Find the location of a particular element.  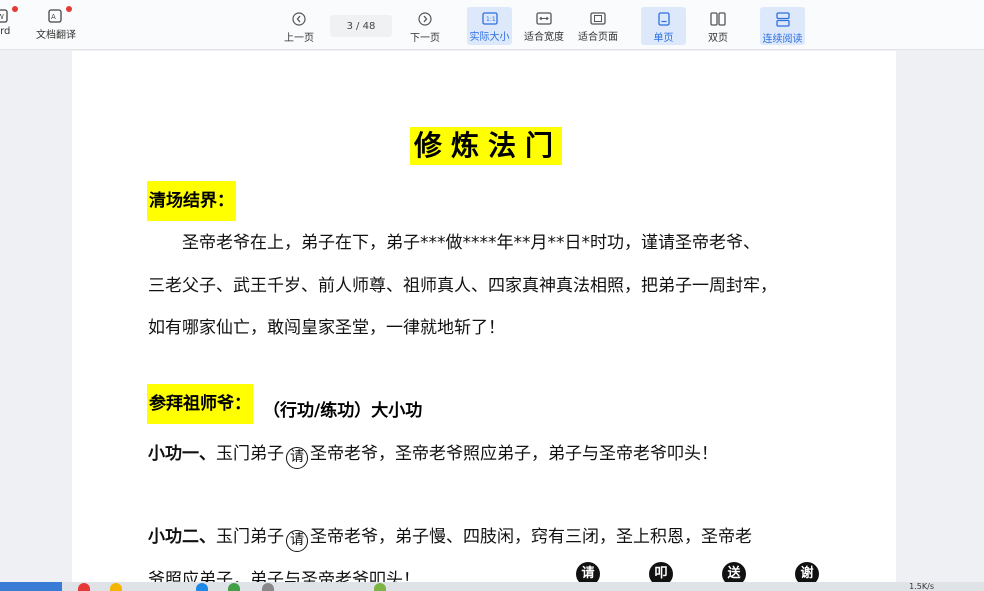

translate-icon: A is located at coordinates (60, 14).